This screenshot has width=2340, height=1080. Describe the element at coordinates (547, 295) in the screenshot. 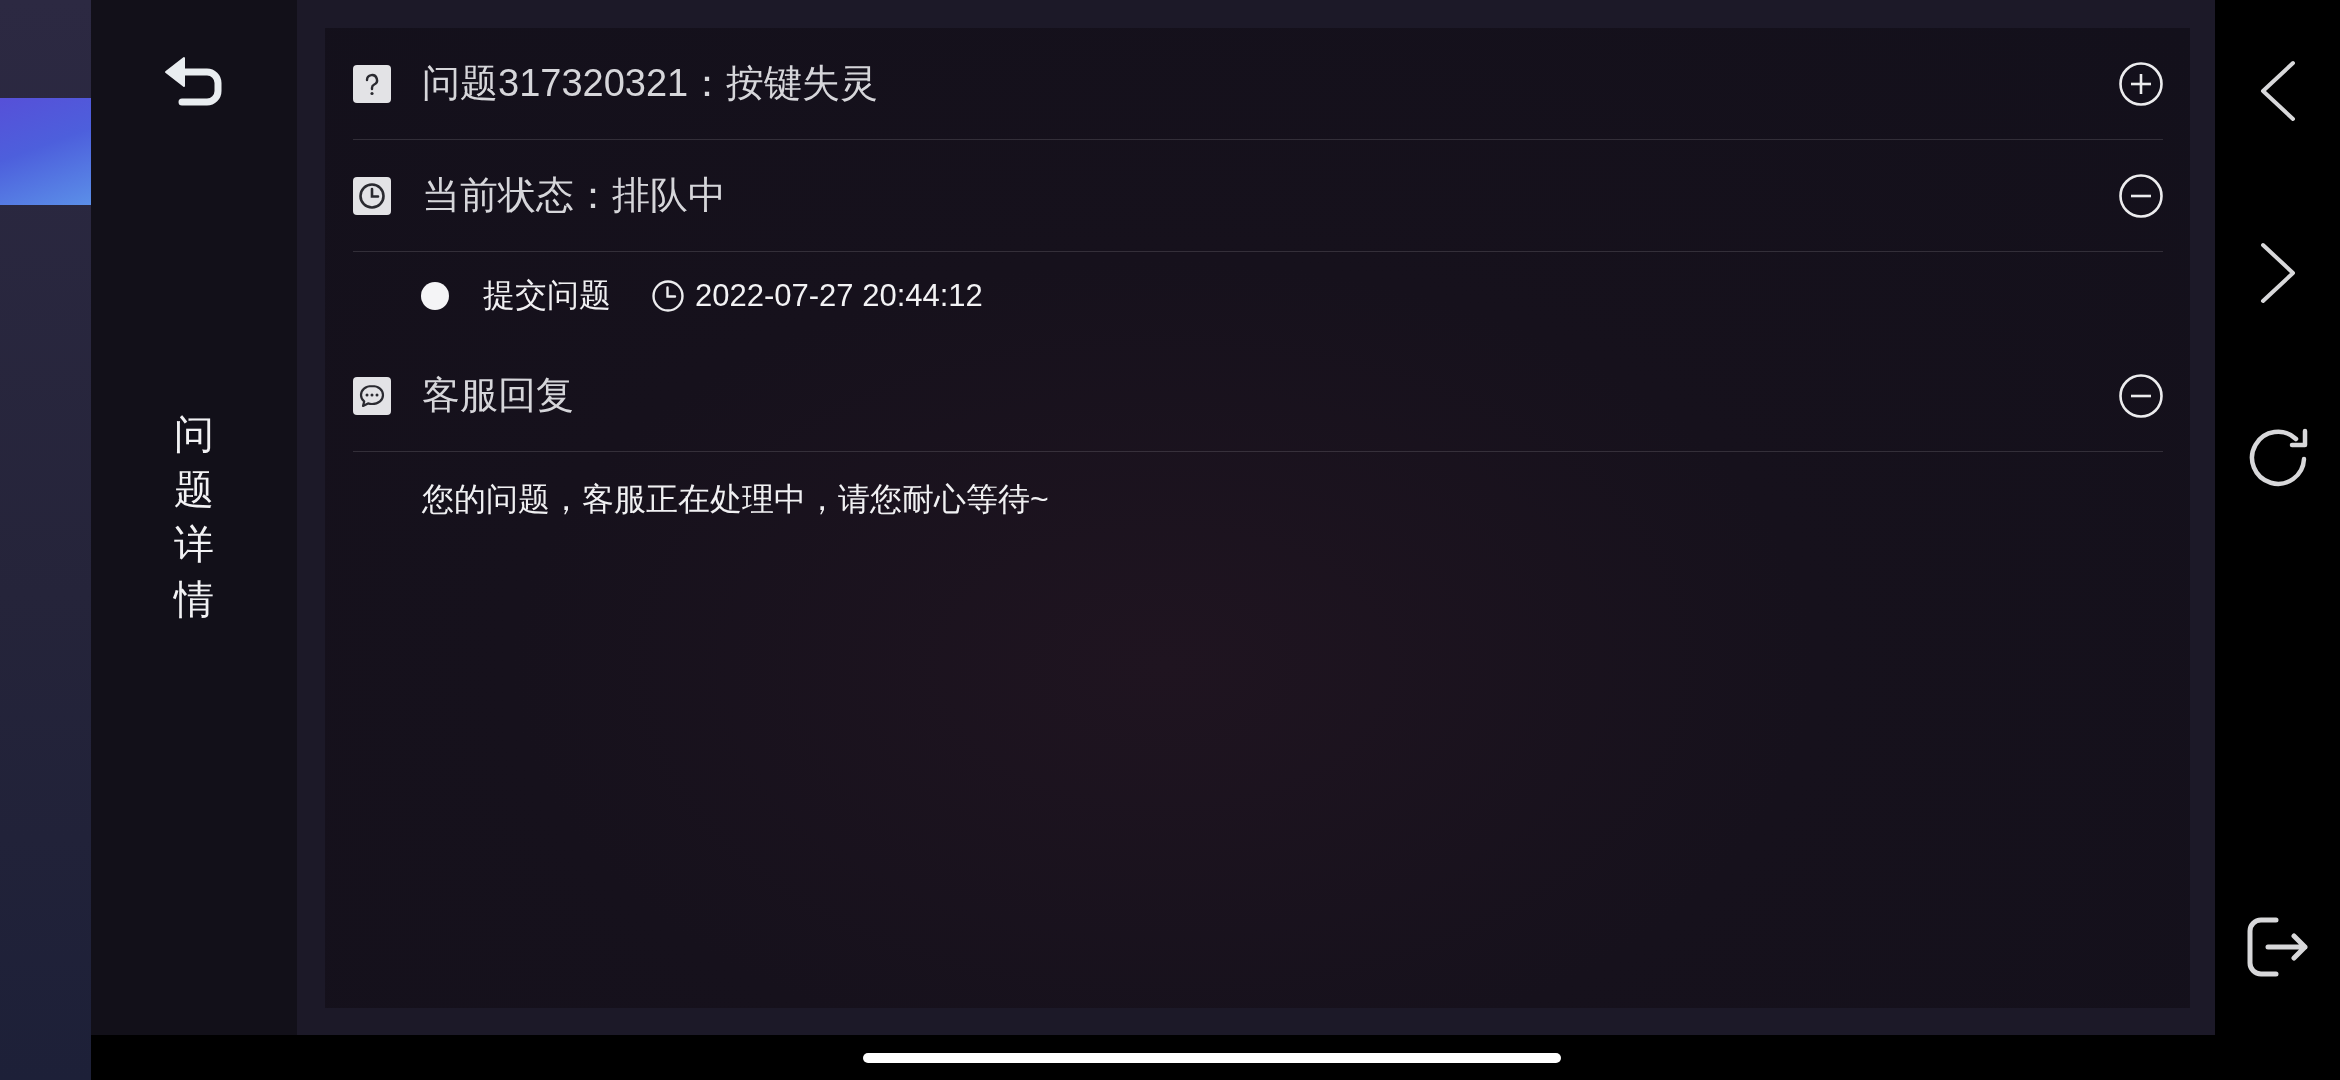

I see `event-label: 提交问题` at that location.